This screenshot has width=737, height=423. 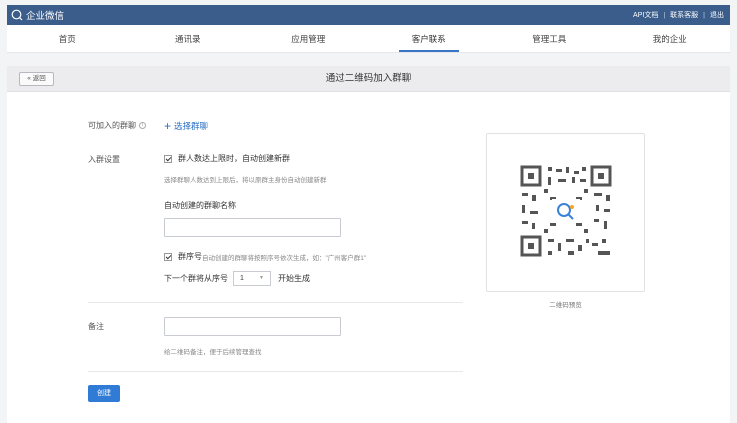 What do you see at coordinates (191, 126) in the screenshot?
I see `select-group-label: 选择群聊` at bounding box center [191, 126].